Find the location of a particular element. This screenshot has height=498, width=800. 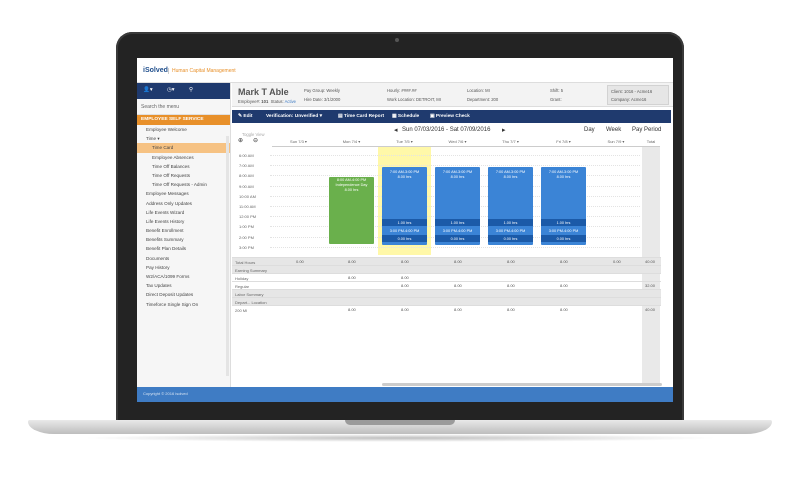

column-header: Sun 7/3 ▾ is located at coordinates (298, 143).